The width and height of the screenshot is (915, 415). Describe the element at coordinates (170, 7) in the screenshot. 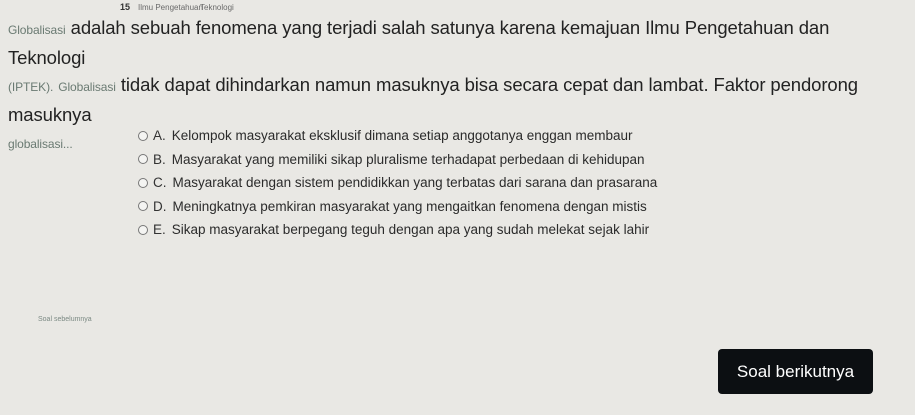

I see `question-meta-left: Ilmu Pengetahuan` at that location.